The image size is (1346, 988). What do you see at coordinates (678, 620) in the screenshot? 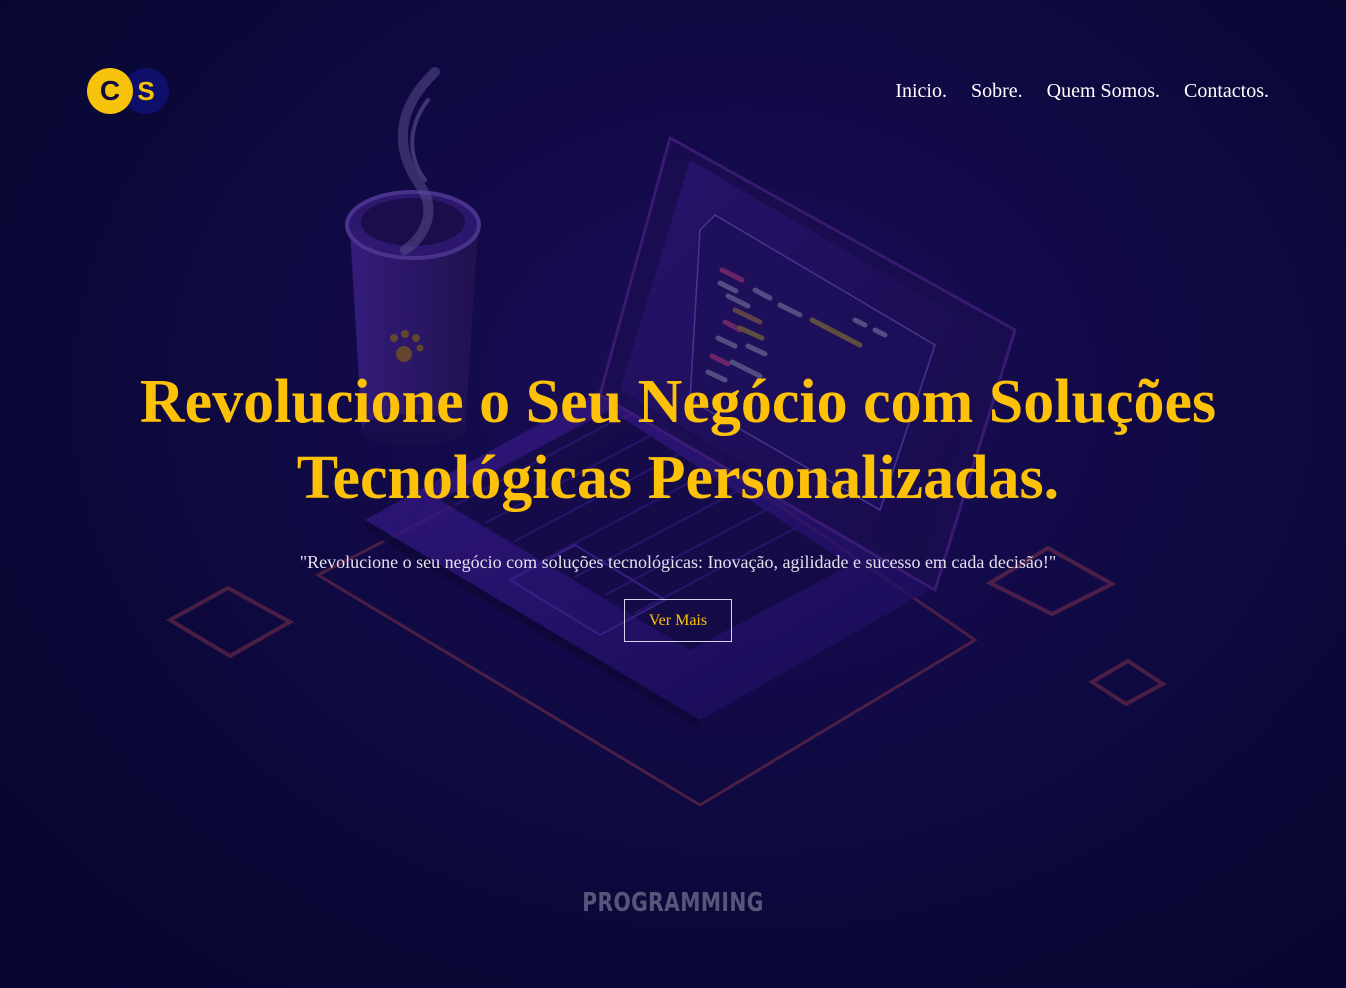
I see `ver-mais-button: Ver Mais` at bounding box center [678, 620].